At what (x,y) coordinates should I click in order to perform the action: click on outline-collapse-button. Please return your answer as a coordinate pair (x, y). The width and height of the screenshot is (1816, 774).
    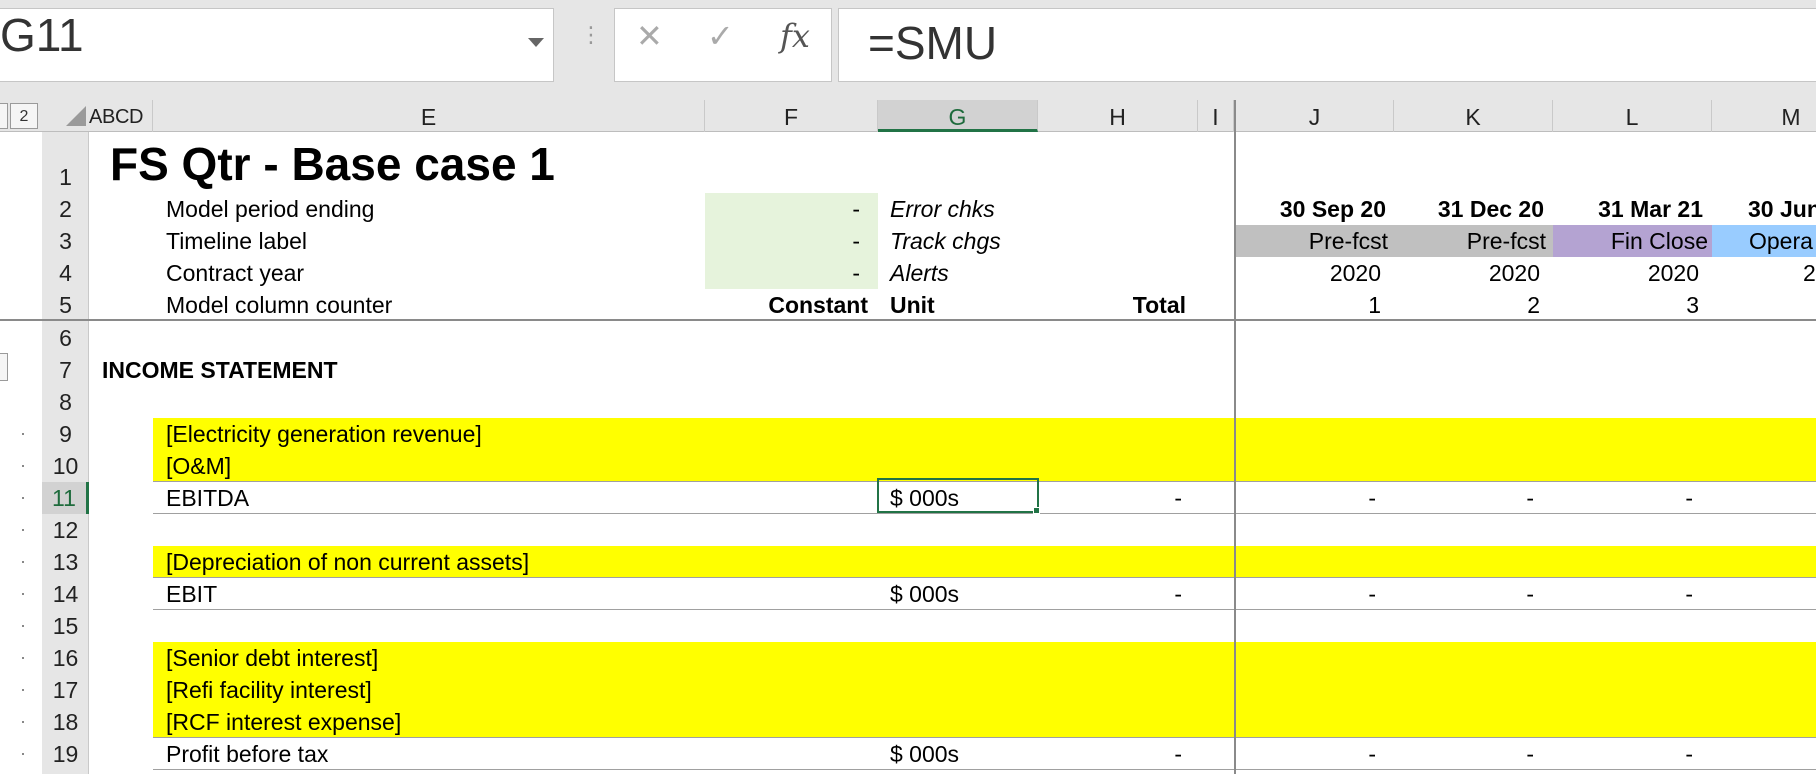
    Looking at the image, I should click on (4, 367).